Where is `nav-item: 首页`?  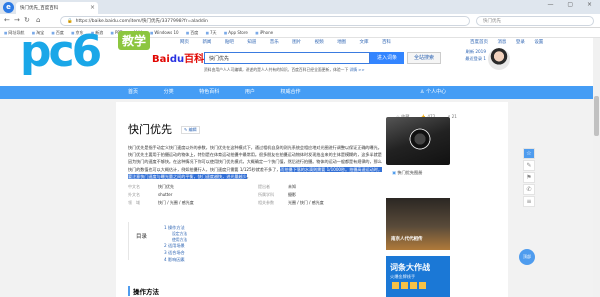
nav-item: 首页 is located at coordinates (133, 92).